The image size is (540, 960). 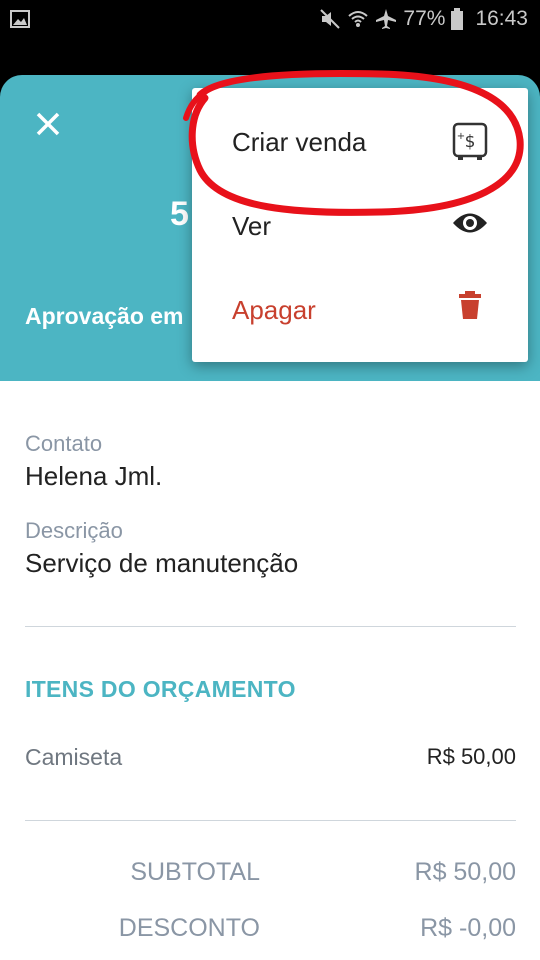 What do you see at coordinates (299, 142) in the screenshot?
I see `menu-item-label: Criar venda` at bounding box center [299, 142].